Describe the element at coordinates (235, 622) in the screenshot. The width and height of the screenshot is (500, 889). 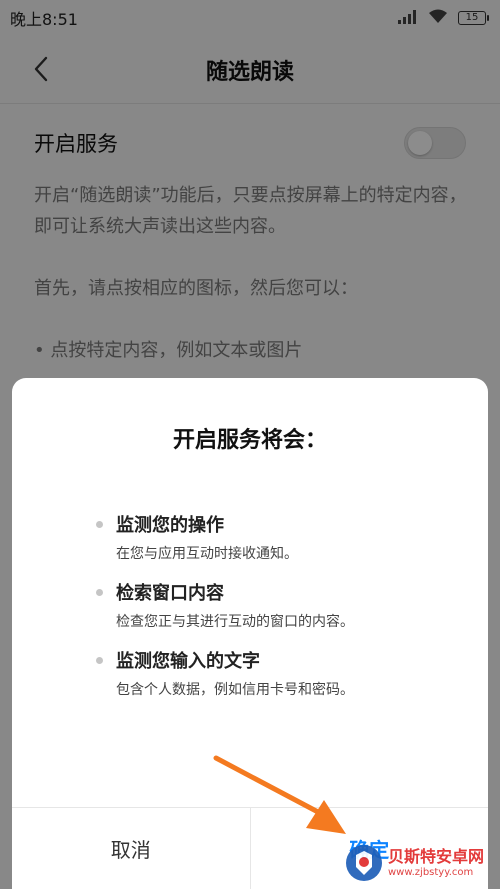
I see `permission-desc: 检查您正与其进行互动的窗口的内容。` at that location.